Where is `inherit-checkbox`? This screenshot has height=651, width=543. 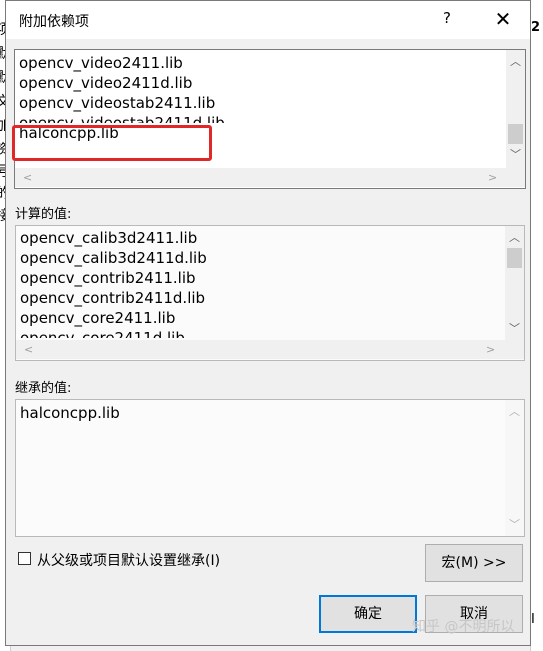 inherit-checkbox is located at coordinates (24, 558).